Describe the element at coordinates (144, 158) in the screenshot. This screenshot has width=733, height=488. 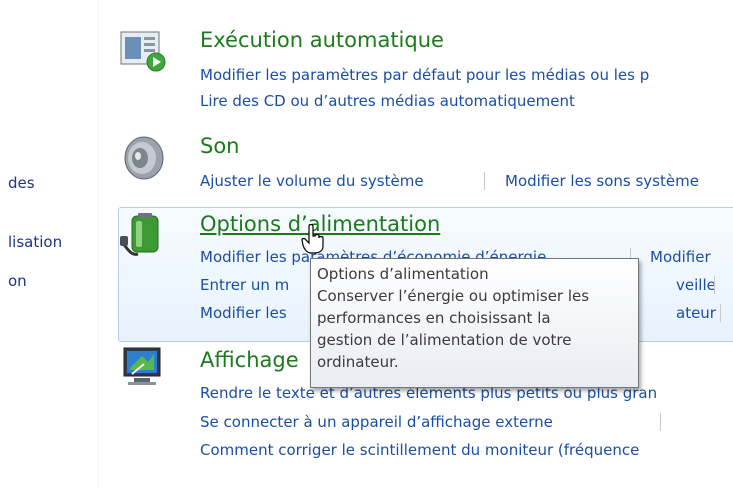
I see `speaker-icon` at that location.